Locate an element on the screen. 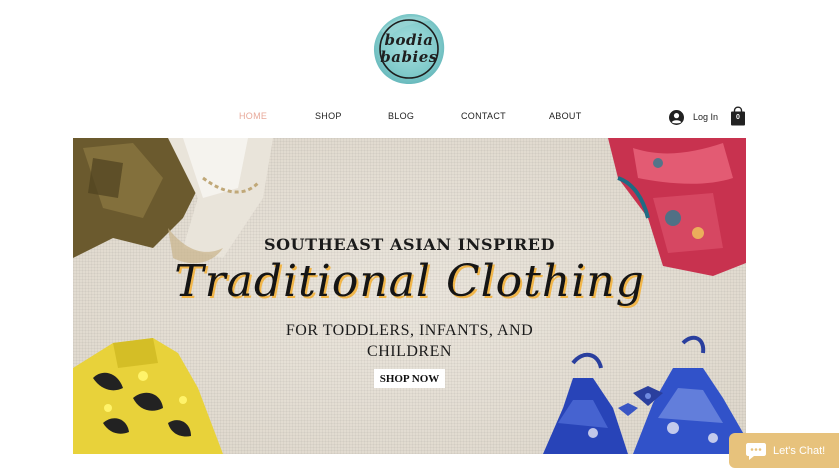 The height and width of the screenshot is (472, 839). chat-widget-button: Let's Chat! is located at coordinates (784, 450).